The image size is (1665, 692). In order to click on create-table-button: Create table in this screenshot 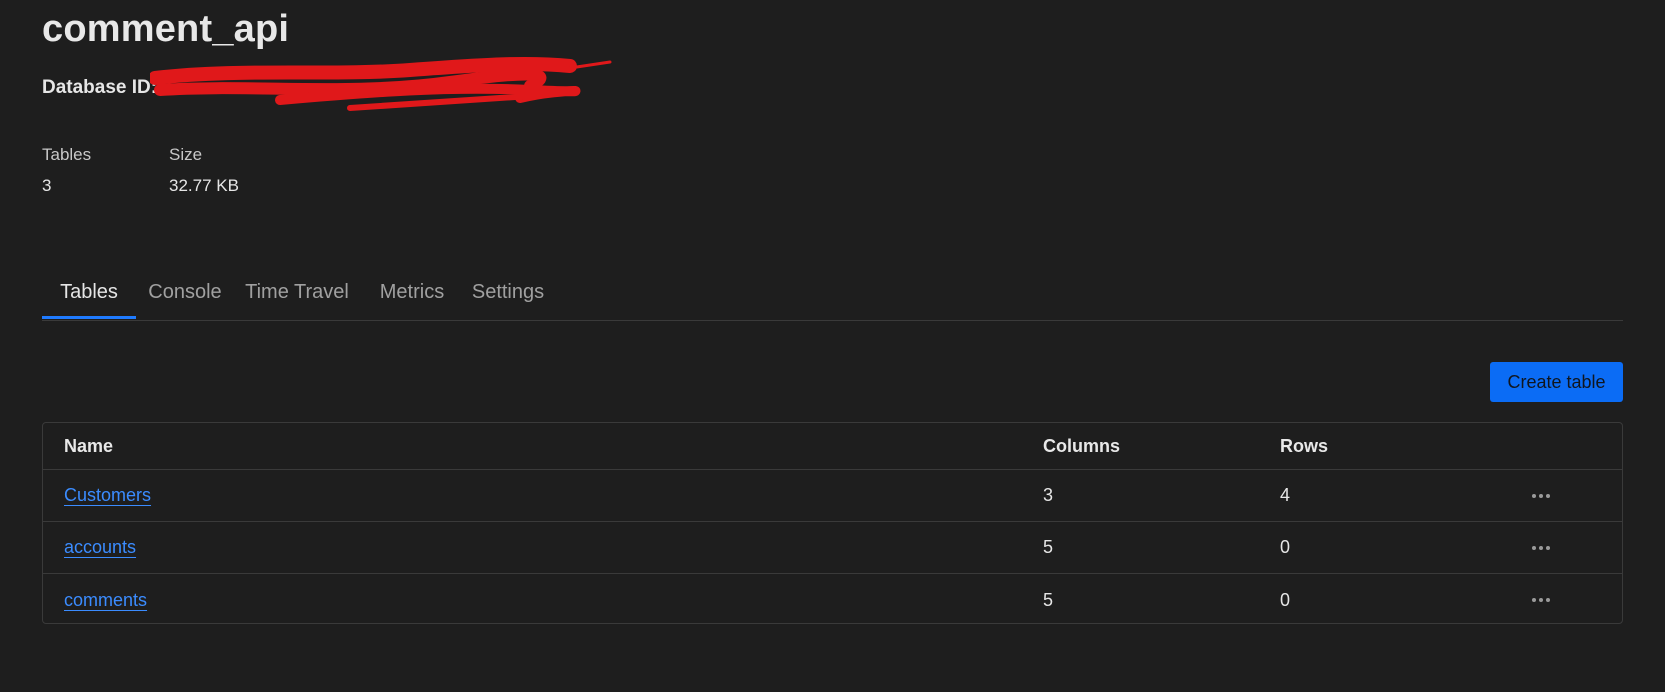, I will do `click(1556, 382)`.